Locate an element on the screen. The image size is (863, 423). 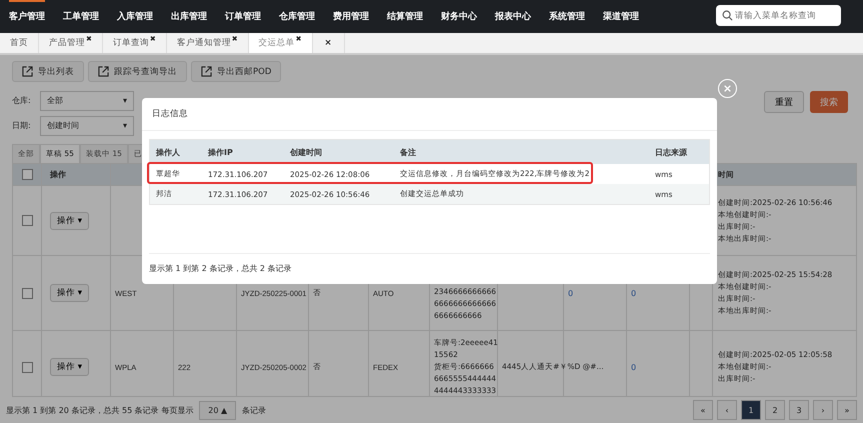
column-header: 操作人 is located at coordinates (168, 152).